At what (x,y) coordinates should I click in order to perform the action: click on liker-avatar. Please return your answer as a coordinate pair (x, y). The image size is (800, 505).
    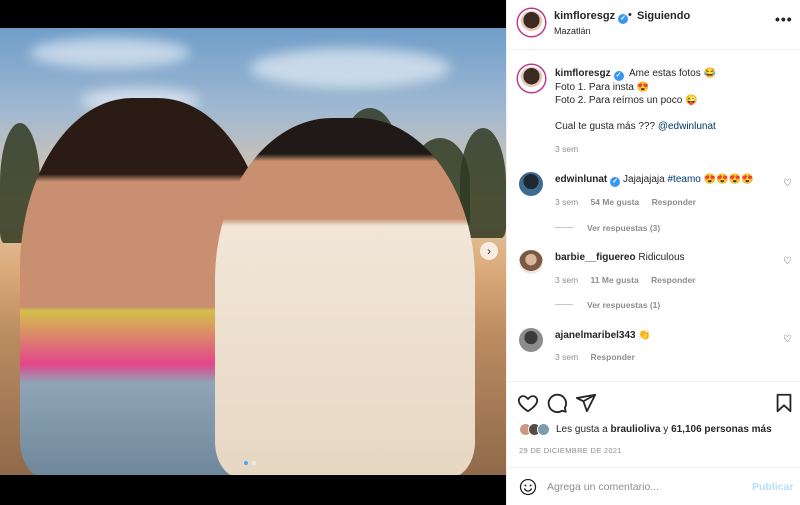
    Looking at the image, I should click on (543, 429).